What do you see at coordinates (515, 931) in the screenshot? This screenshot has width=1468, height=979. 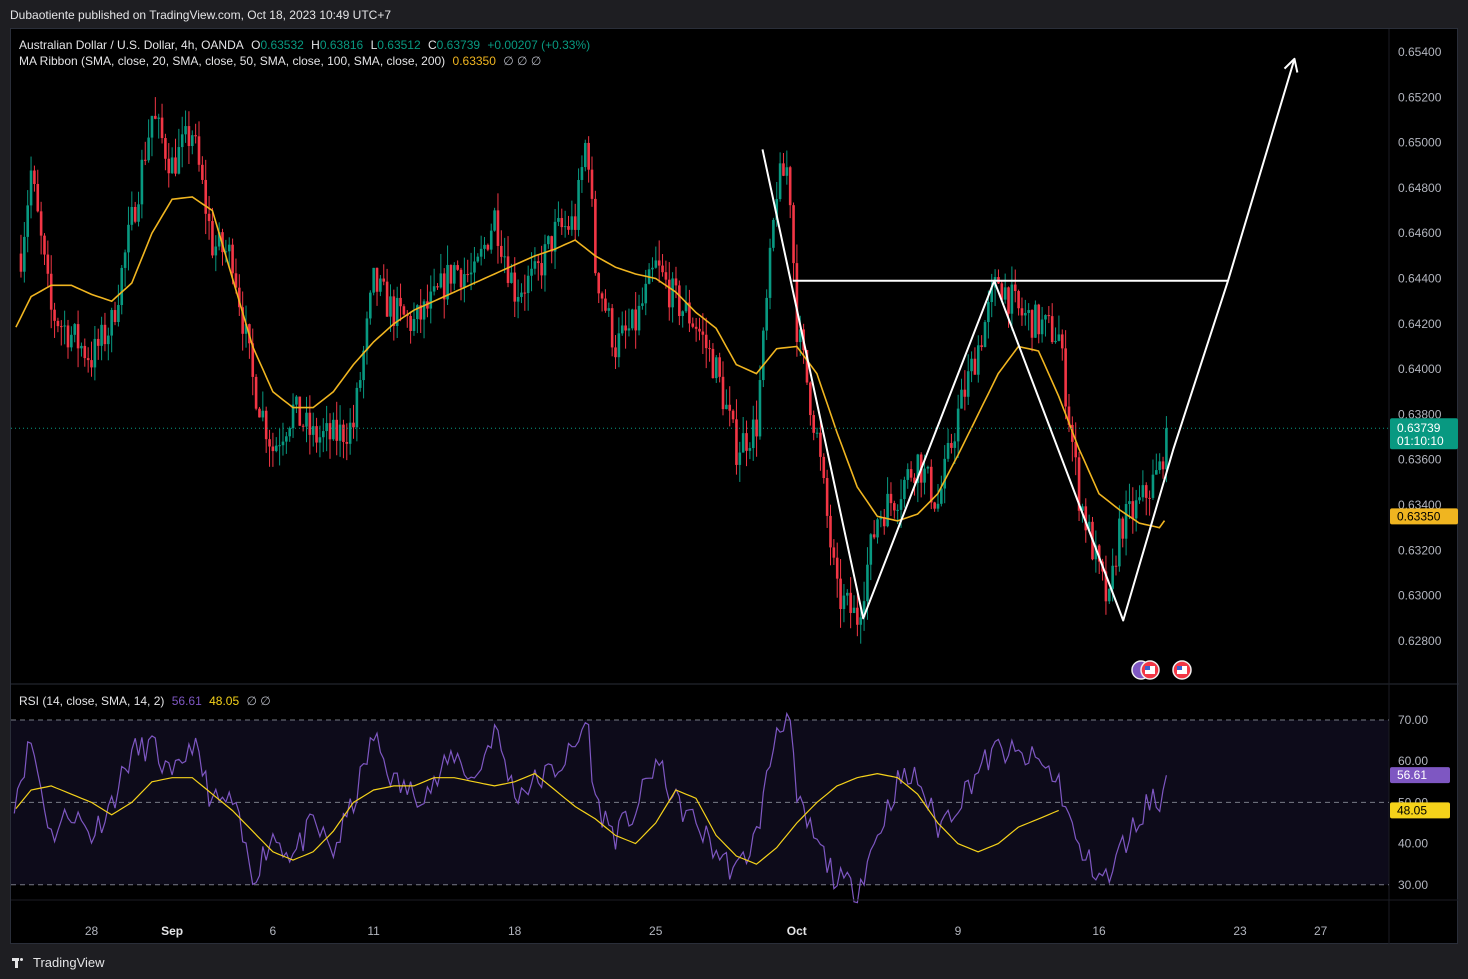 I see `time-axis-tick: 18` at bounding box center [515, 931].